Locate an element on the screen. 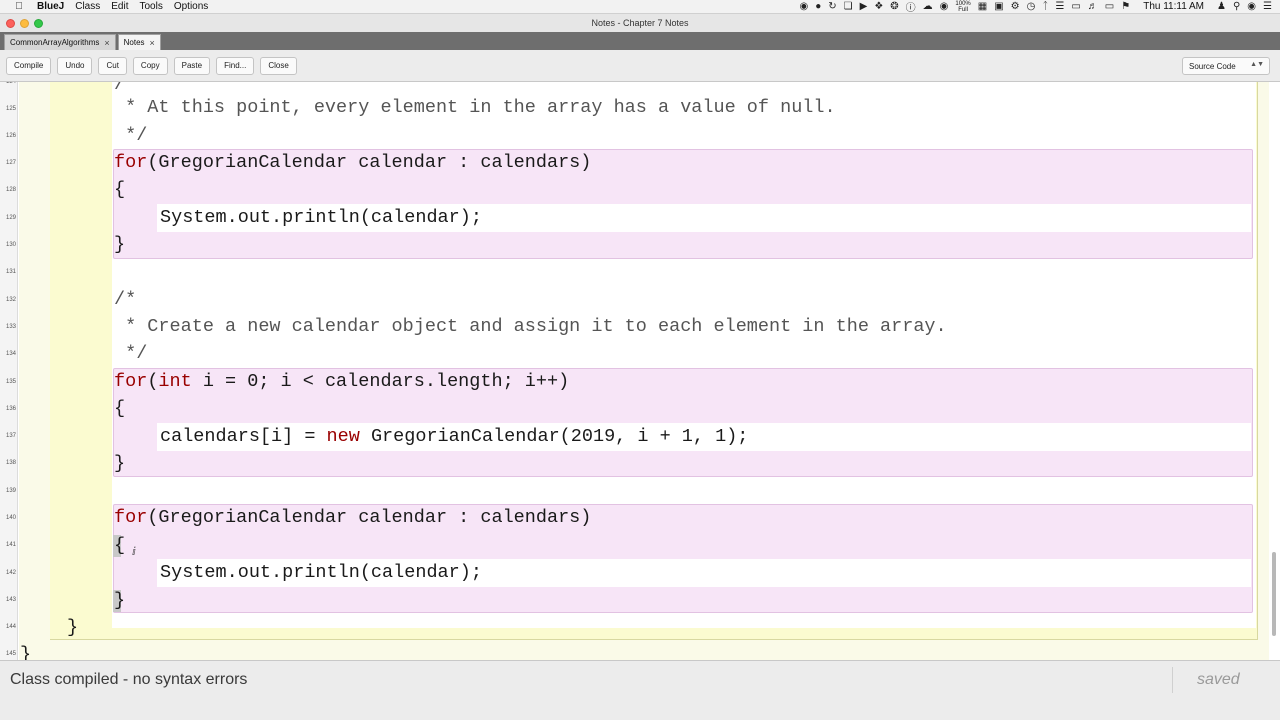  scrollbar-thumb is located at coordinates (1274, 594).